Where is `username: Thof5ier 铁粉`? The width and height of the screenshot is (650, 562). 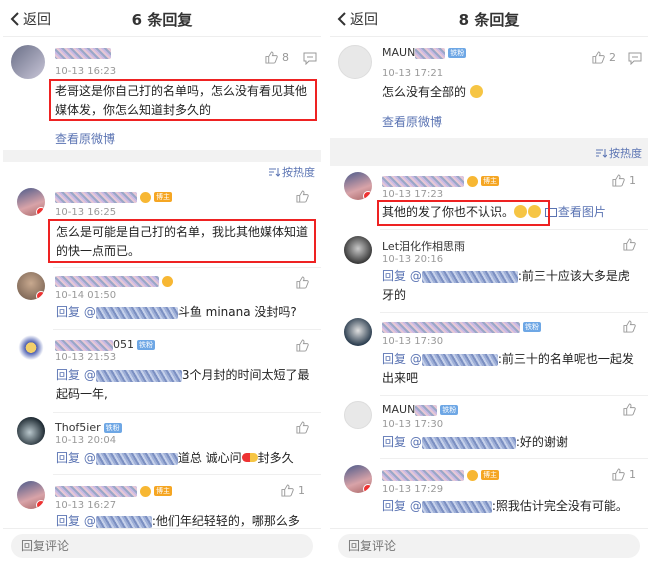
username: Thof5ier 铁粉 is located at coordinates (88, 427).